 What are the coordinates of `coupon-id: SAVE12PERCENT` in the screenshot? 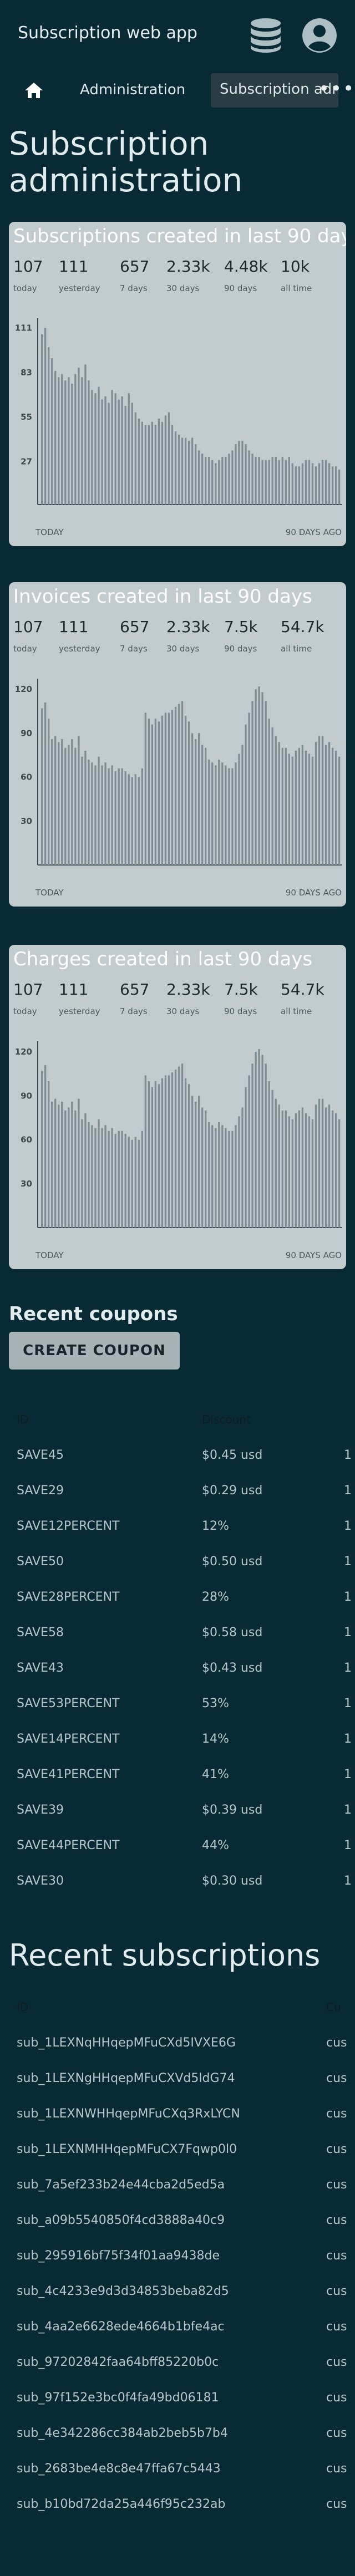 It's located at (68, 1526).